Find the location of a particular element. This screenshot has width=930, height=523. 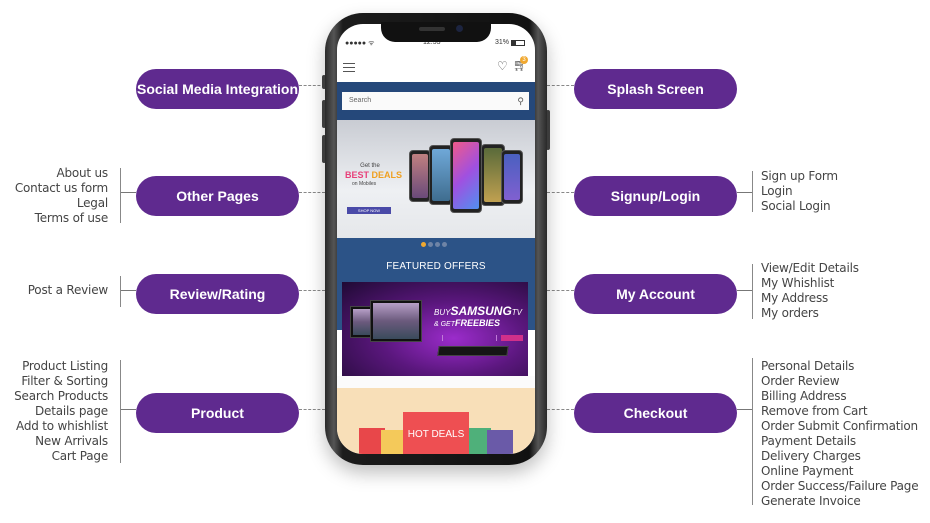

phone-notch is located at coordinates (436, 32).